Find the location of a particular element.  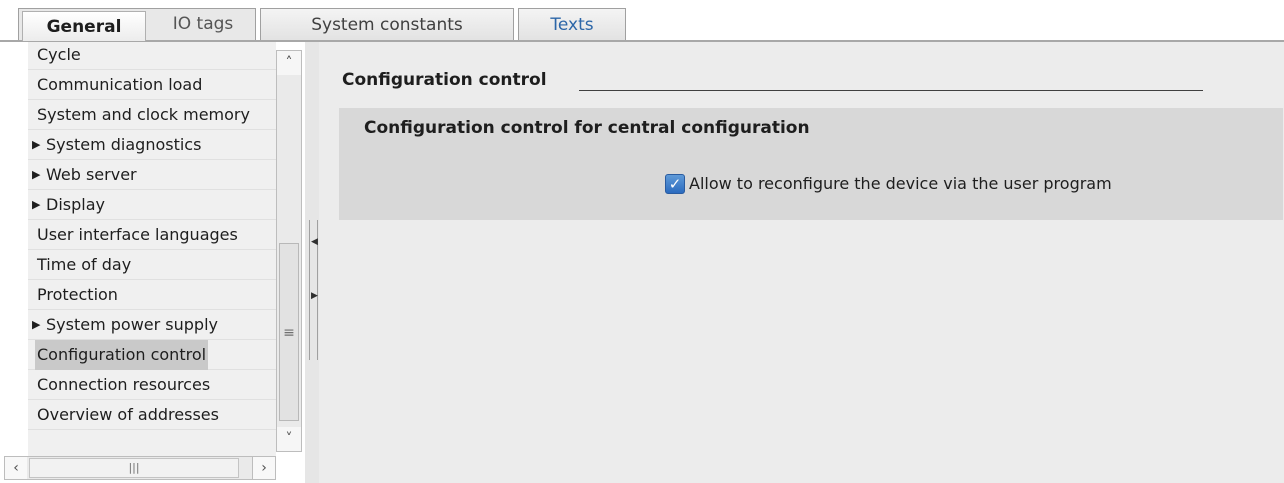

scroll-left-icon: ‹ is located at coordinates (16, 468).